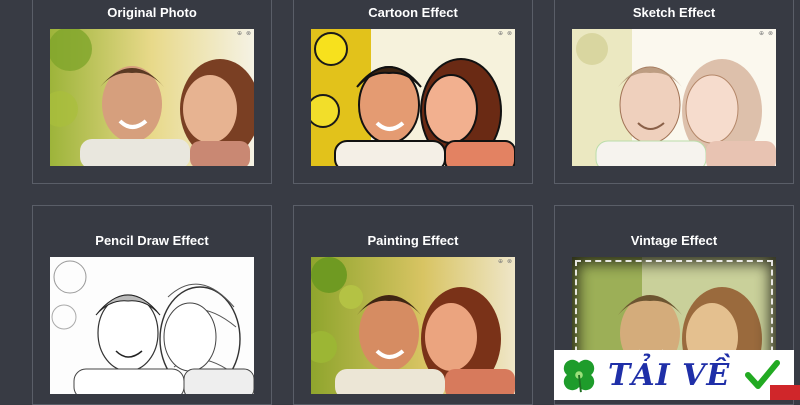 This screenshot has height=405, width=800. Describe the element at coordinates (152, 97) in the screenshot. I see `photo-original: ⊕ ⊗` at that location.